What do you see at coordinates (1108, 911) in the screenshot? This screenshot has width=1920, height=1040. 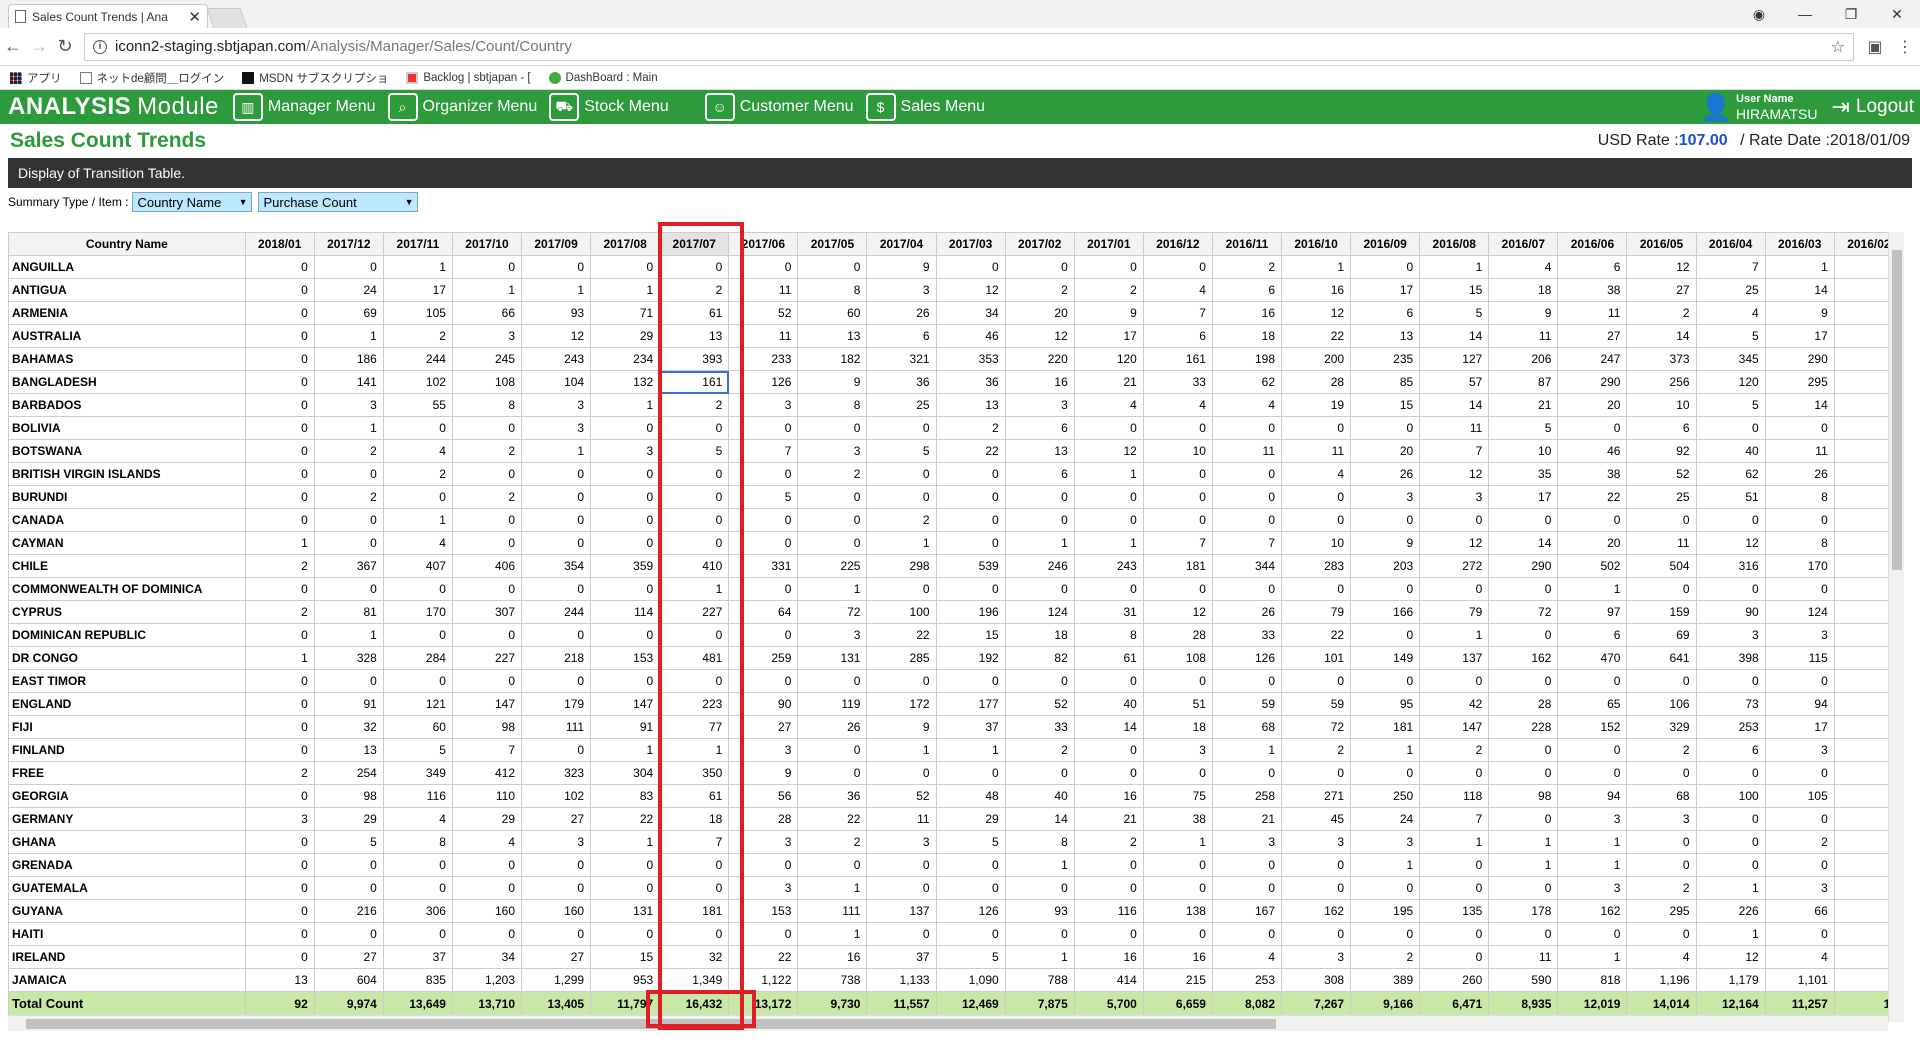 I see `count-cell: 116` at bounding box center [1108, 911].